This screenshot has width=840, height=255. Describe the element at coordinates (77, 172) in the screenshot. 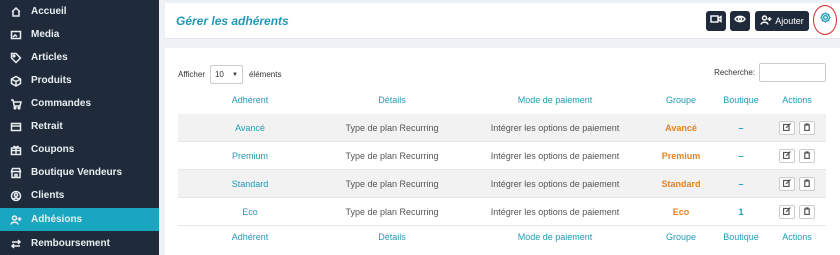

I see `sidebar-item-label: Boutique Vendeurs` at that location.